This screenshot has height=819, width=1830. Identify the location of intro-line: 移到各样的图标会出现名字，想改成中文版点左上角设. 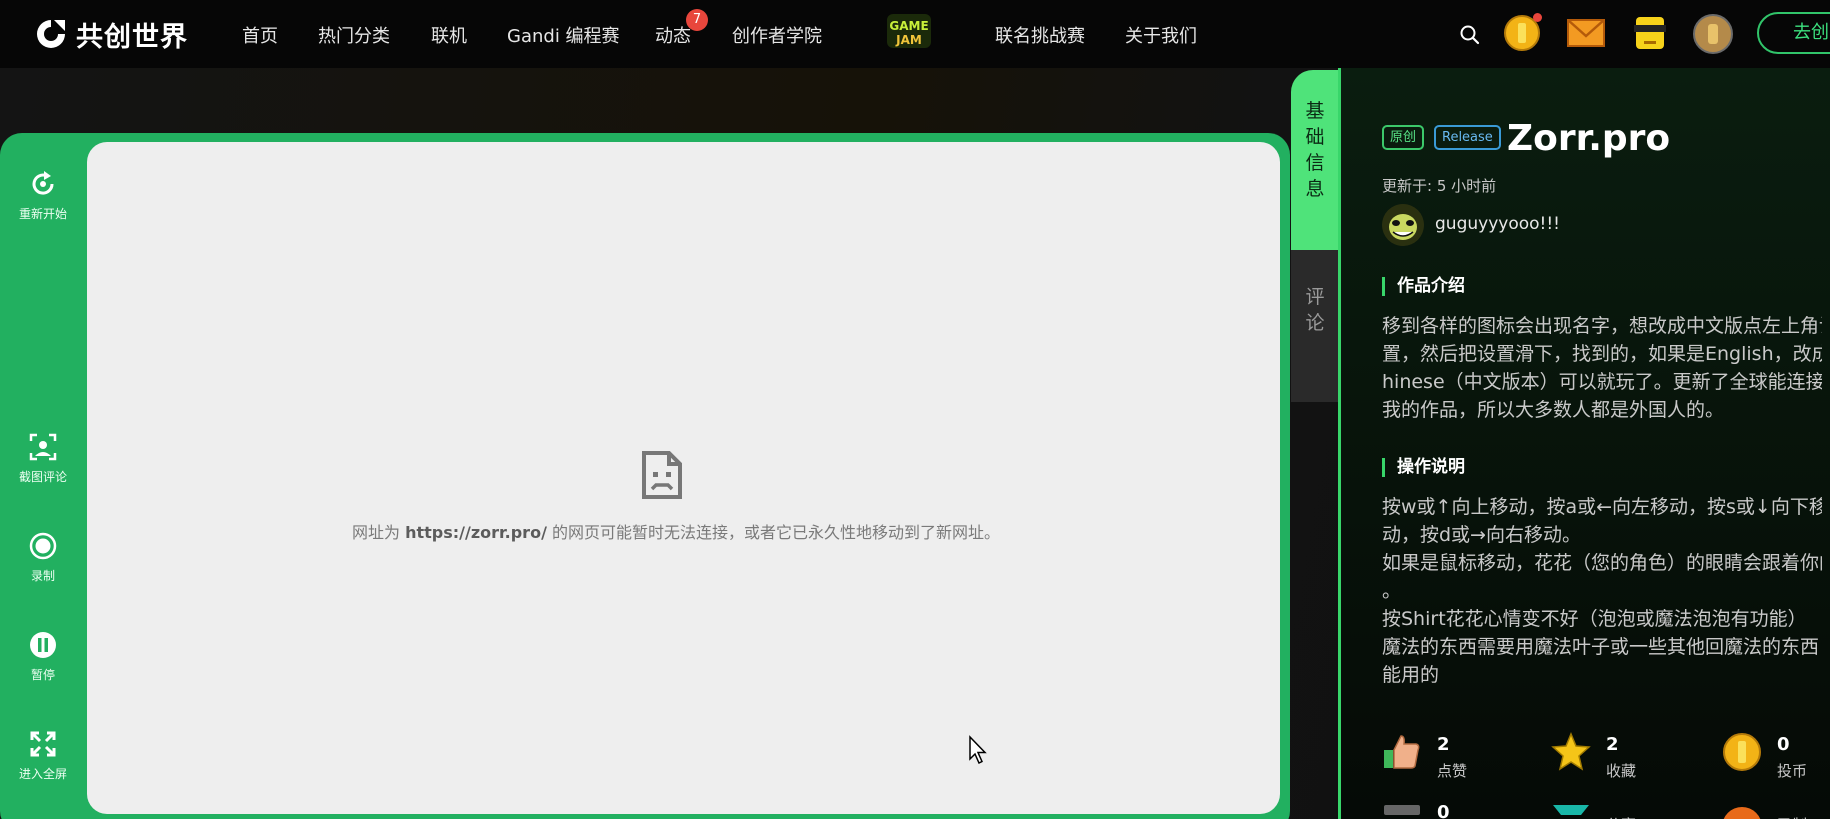
(1602, 326).